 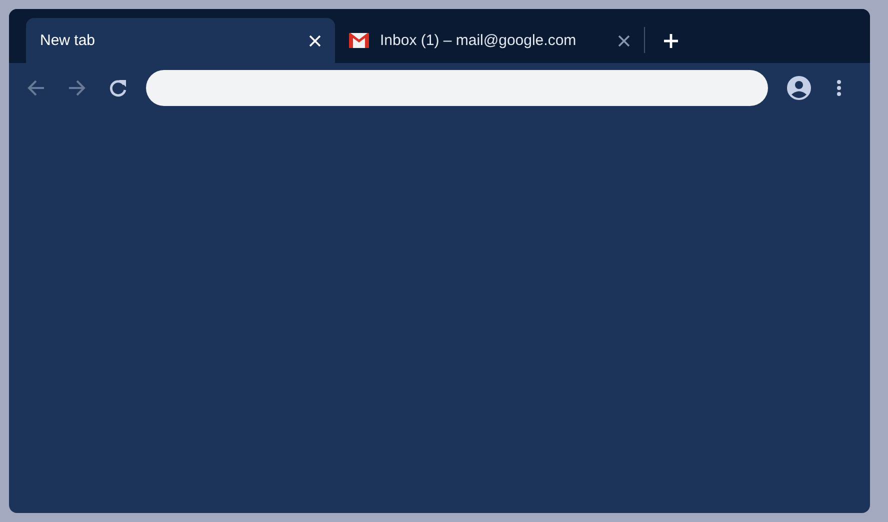 I want to click on tab-title: New tab, so click(x=68, y=40).